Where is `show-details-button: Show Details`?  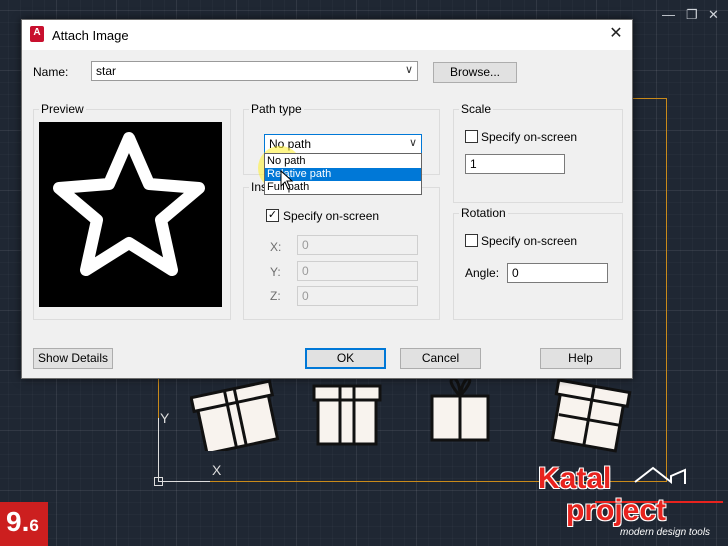 show-details-button: Show Details is located at coordinates (73, 358).